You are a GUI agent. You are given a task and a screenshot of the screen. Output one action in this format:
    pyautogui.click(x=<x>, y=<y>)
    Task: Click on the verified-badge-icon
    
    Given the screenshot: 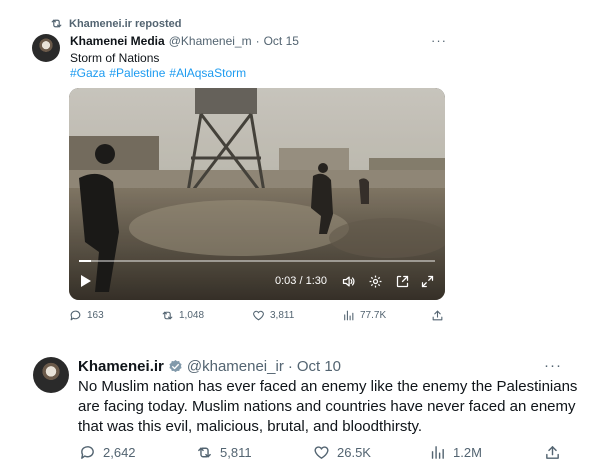 What is the action you would take?
    pyautogui.click(x=175, y=366)
    